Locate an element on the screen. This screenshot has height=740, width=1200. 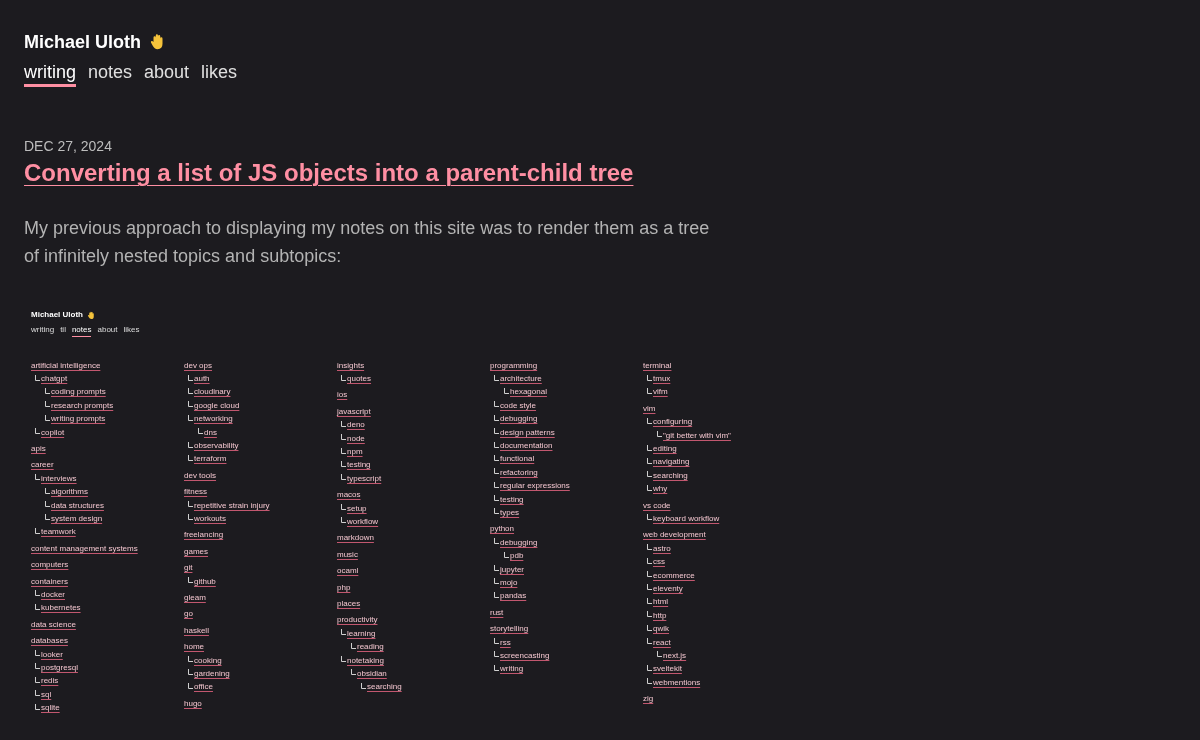
note-link: dev tools is located at coordinates (200, 475).